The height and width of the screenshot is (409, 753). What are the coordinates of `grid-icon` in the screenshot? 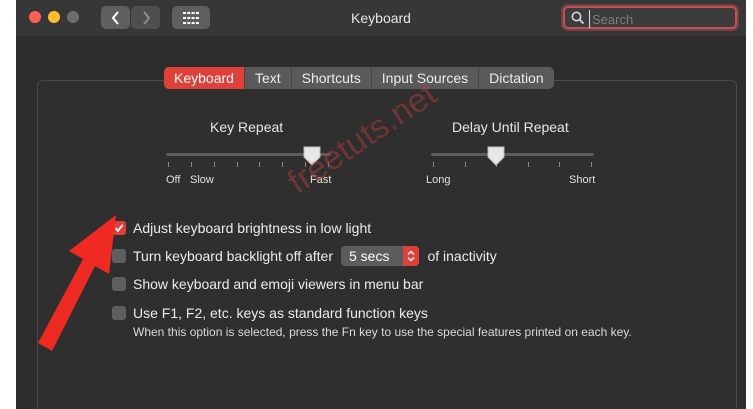 It's located at (191, 17).